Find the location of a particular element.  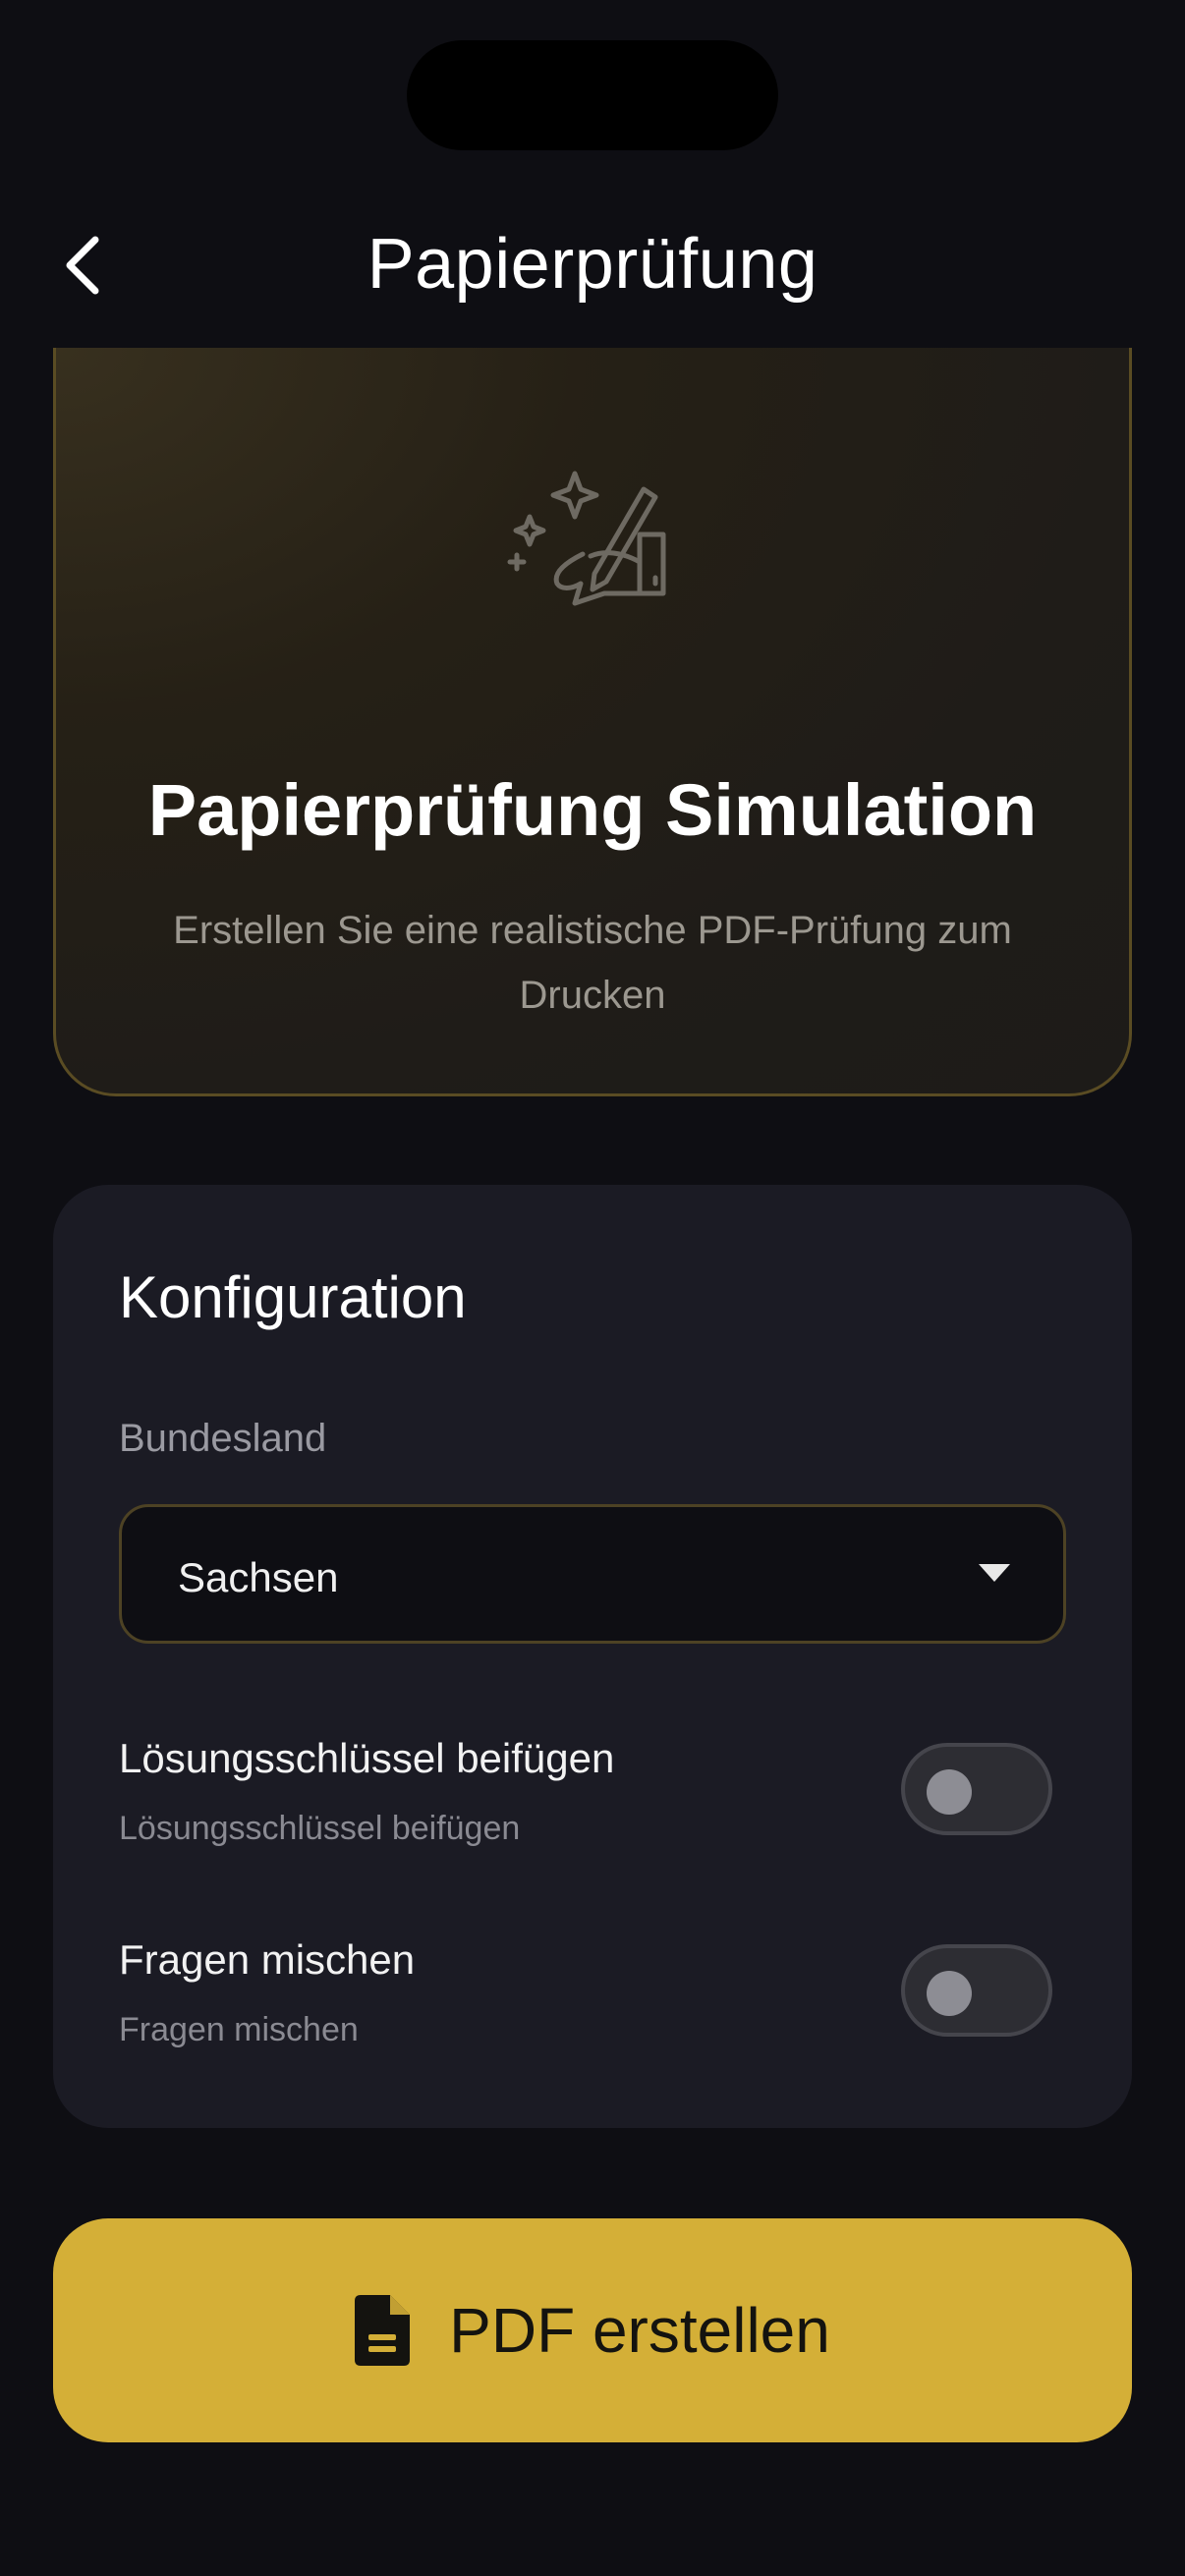

document-icon is located at coordinates (383, 2330).